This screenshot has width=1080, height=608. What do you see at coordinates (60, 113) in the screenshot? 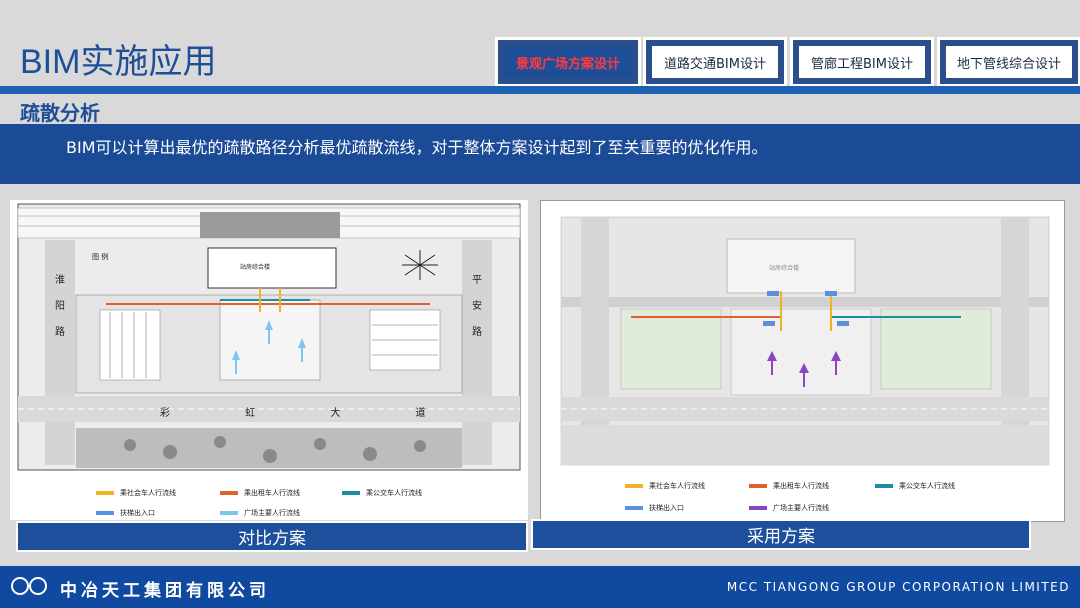
I see `section-title: 疏散分析` at bounding box center [60, 113].